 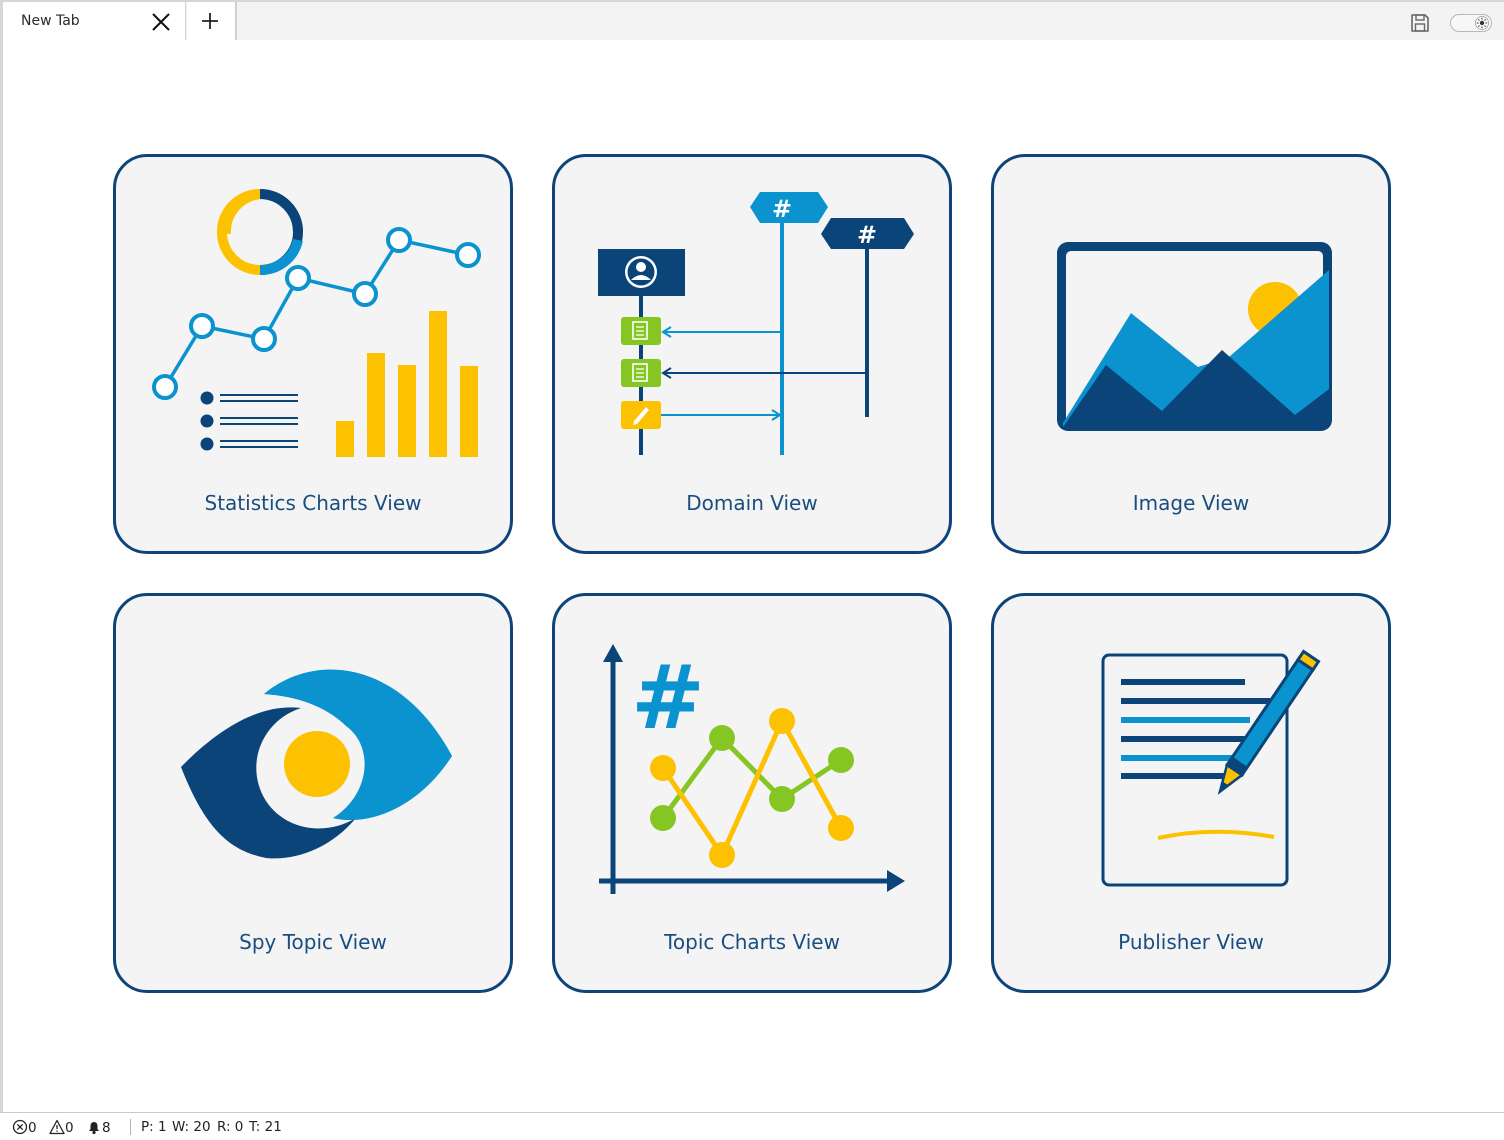 I want to click on card-label: Domain View, so click(x=752, y=503).